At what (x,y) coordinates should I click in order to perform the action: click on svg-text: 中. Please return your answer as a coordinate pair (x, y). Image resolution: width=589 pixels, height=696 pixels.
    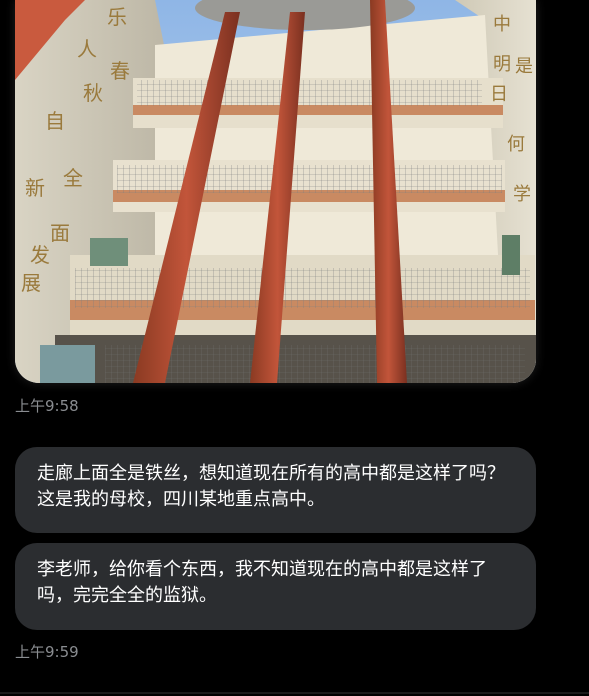
    Looking at the image, I should click on (502, 24).